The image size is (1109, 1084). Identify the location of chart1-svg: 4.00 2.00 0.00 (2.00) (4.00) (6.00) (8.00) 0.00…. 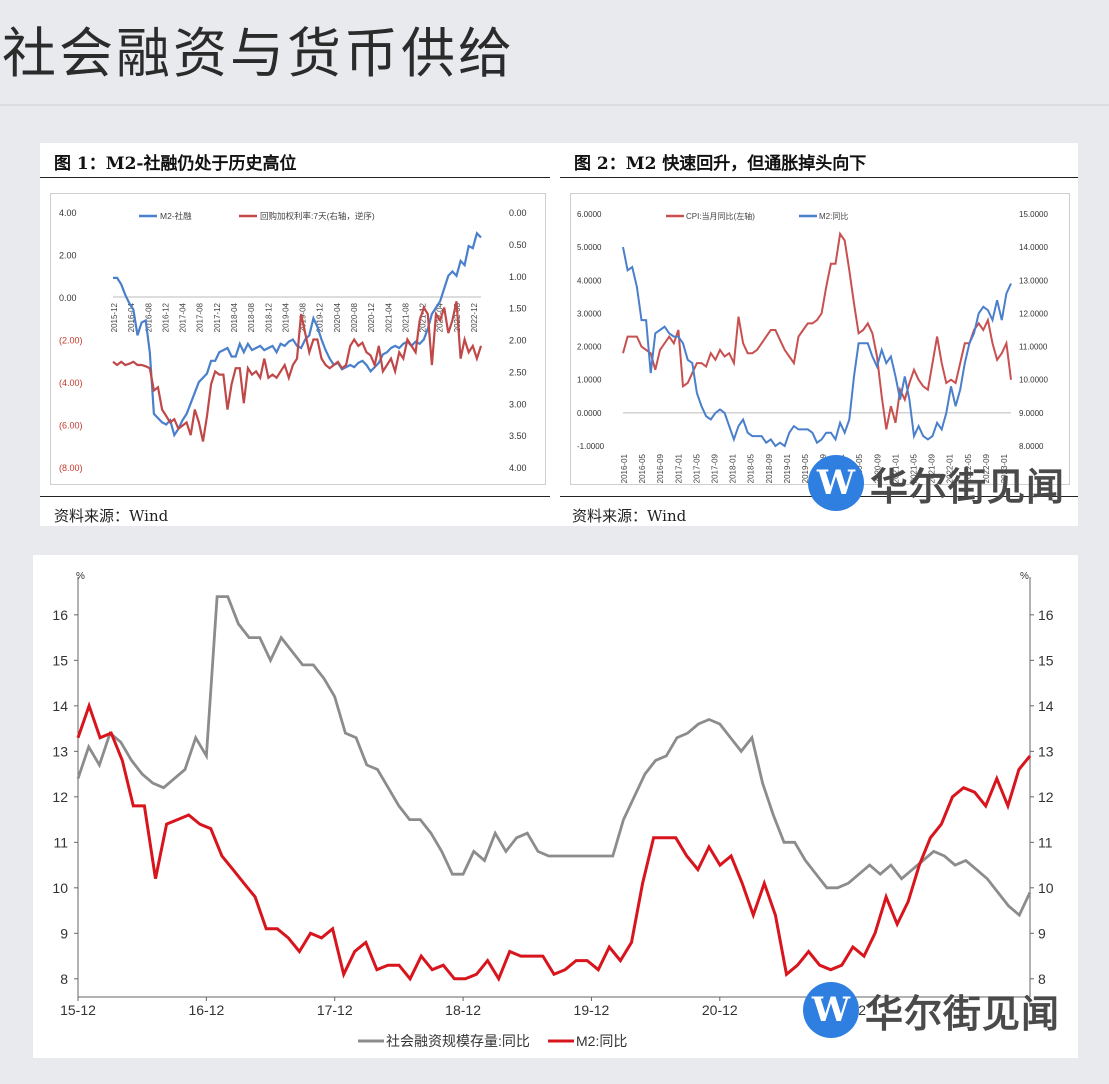
(293, 340).